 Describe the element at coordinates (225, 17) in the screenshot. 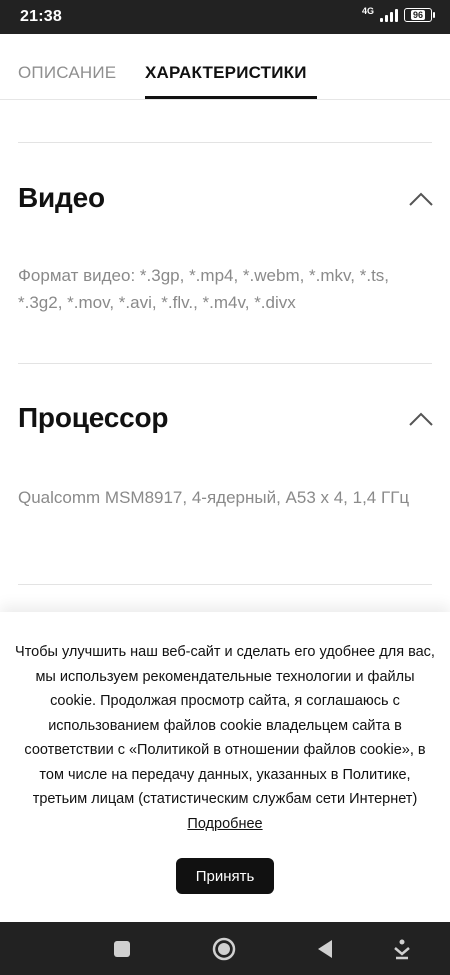

I see `status-bar: 21:38 4G 96` at that location.